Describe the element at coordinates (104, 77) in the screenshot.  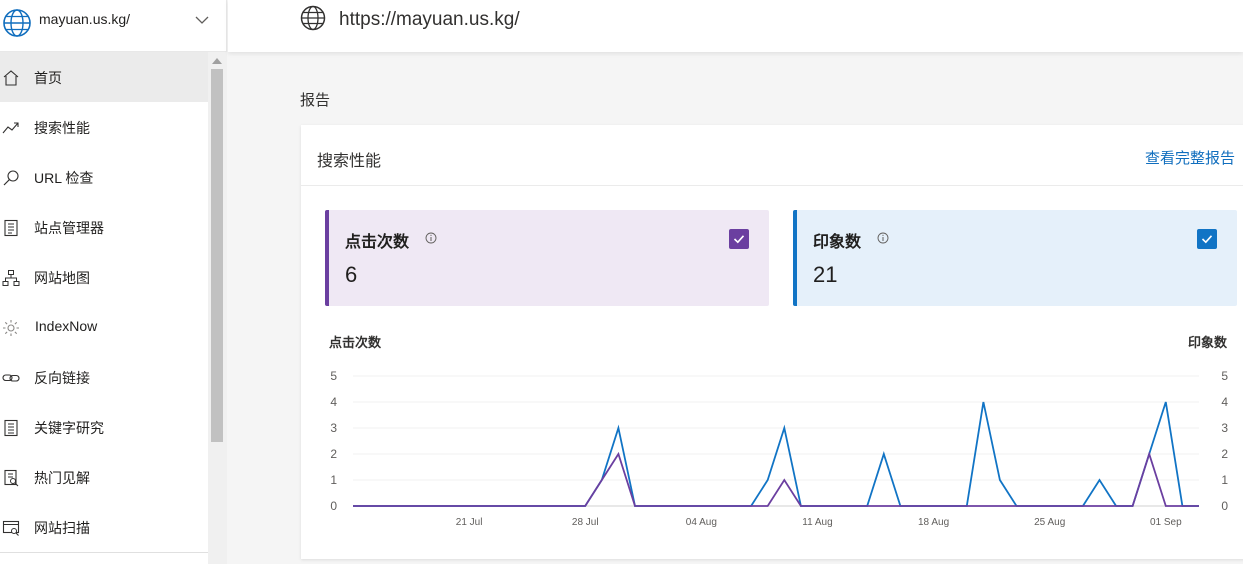
I see `sidebar-item-home: 首页` at that location.